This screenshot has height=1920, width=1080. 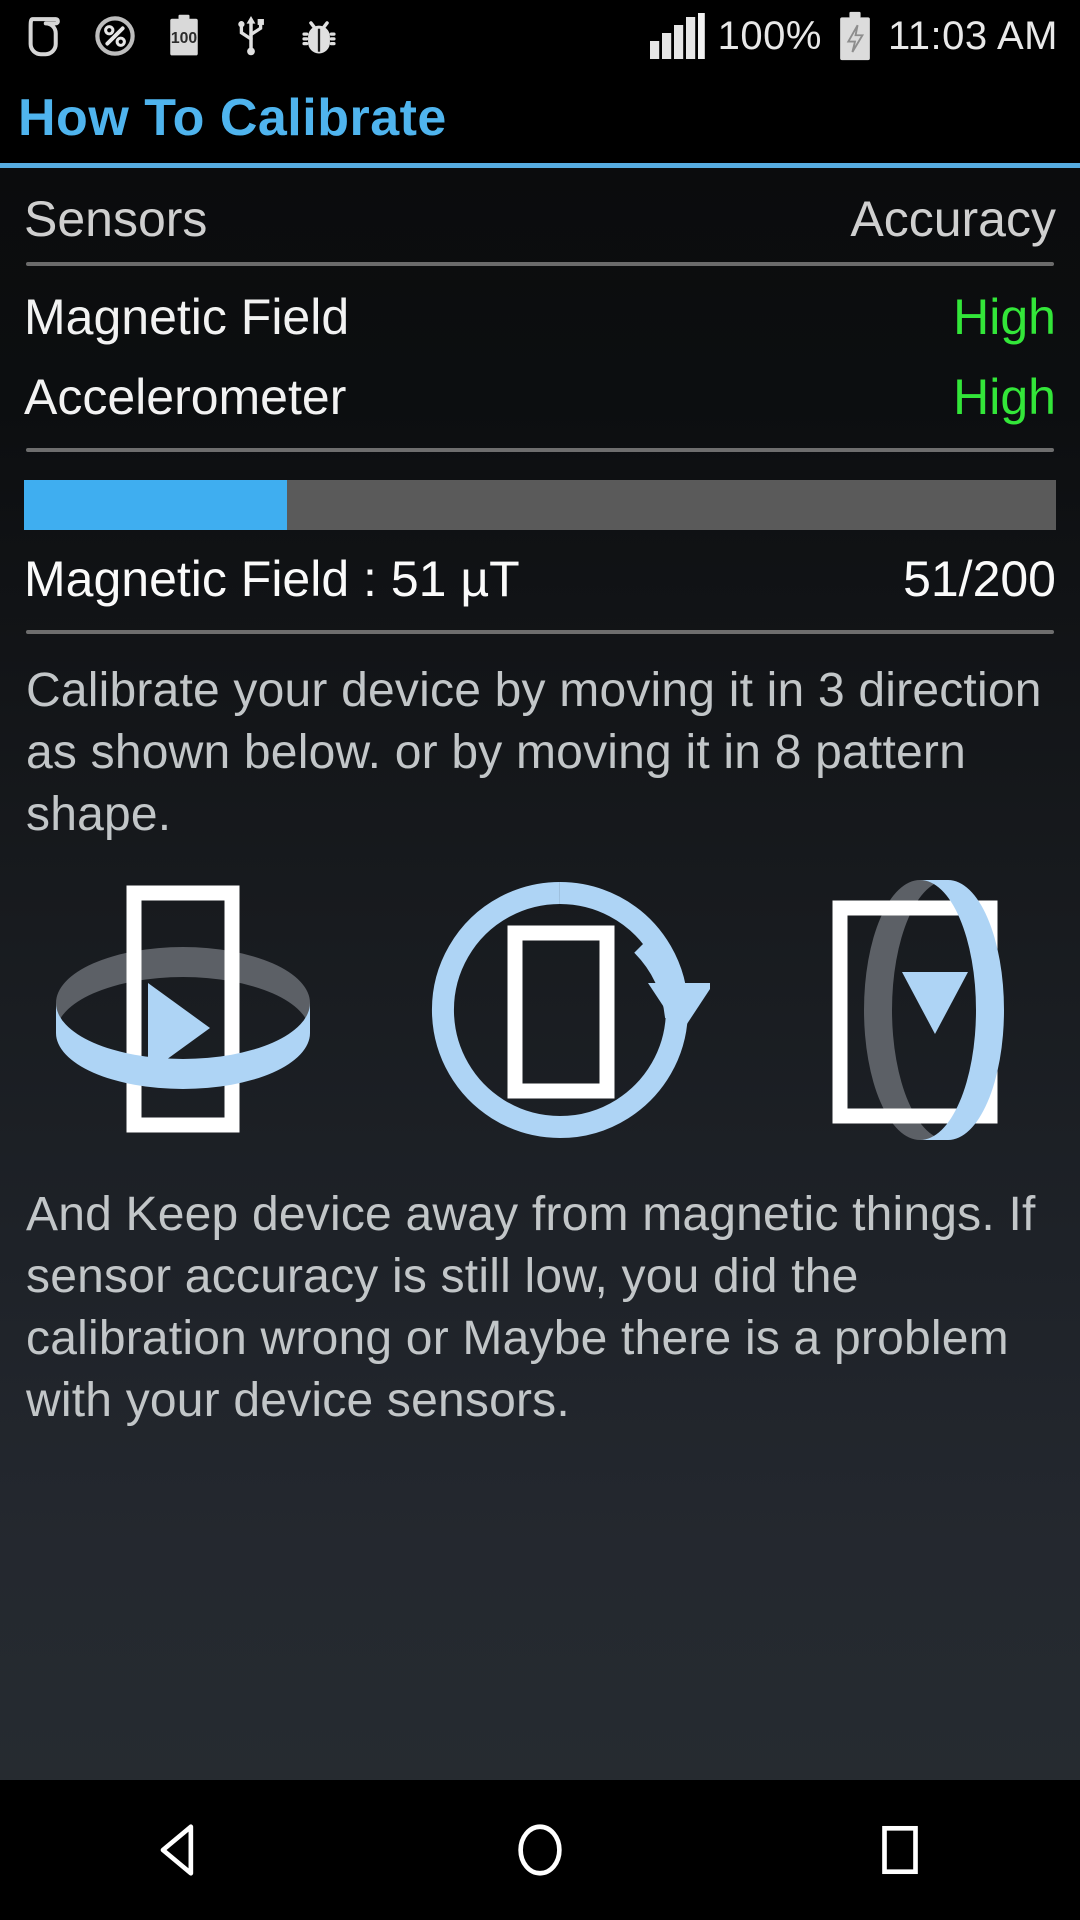 I want to click on battery-charging-icon, so click(x=855, y=36).